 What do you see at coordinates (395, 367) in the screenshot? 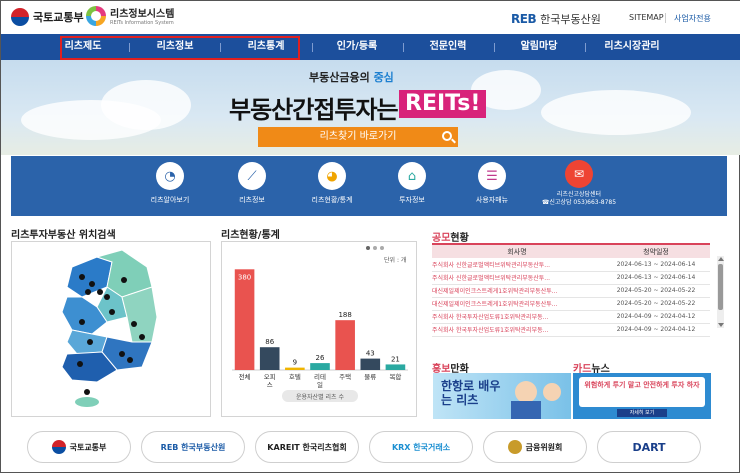
I see `bar-복합` at bounding box center [395, 367].